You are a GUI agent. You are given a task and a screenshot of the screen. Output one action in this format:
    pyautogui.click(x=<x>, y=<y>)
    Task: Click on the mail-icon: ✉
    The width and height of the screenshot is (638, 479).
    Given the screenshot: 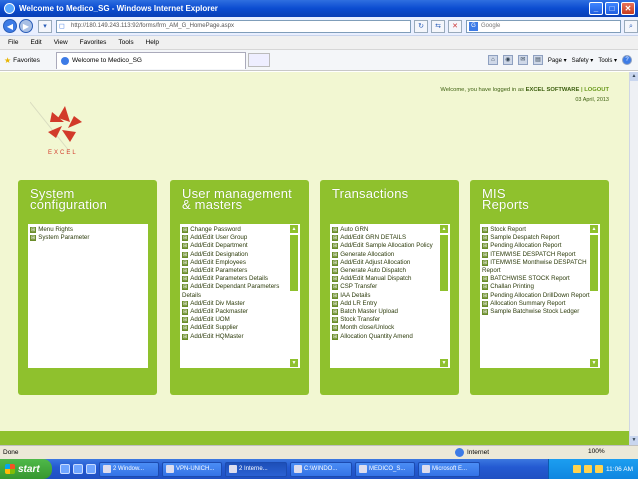 What is the action you would take?
    pyautogui.click(x=522, y=60)
    